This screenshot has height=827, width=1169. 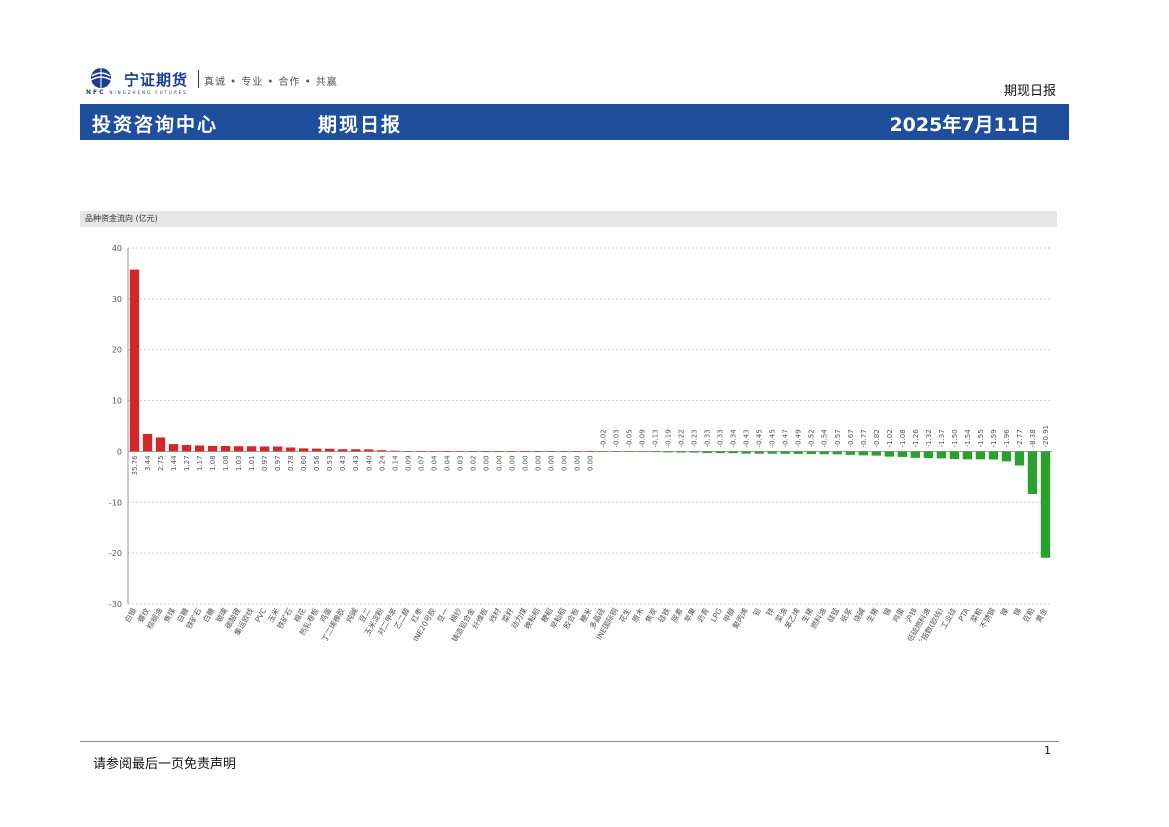 What do you see at coordinates (656, 438) in the screenshot?
I see `data-label: -0.13` at bounding box center [656, 438].